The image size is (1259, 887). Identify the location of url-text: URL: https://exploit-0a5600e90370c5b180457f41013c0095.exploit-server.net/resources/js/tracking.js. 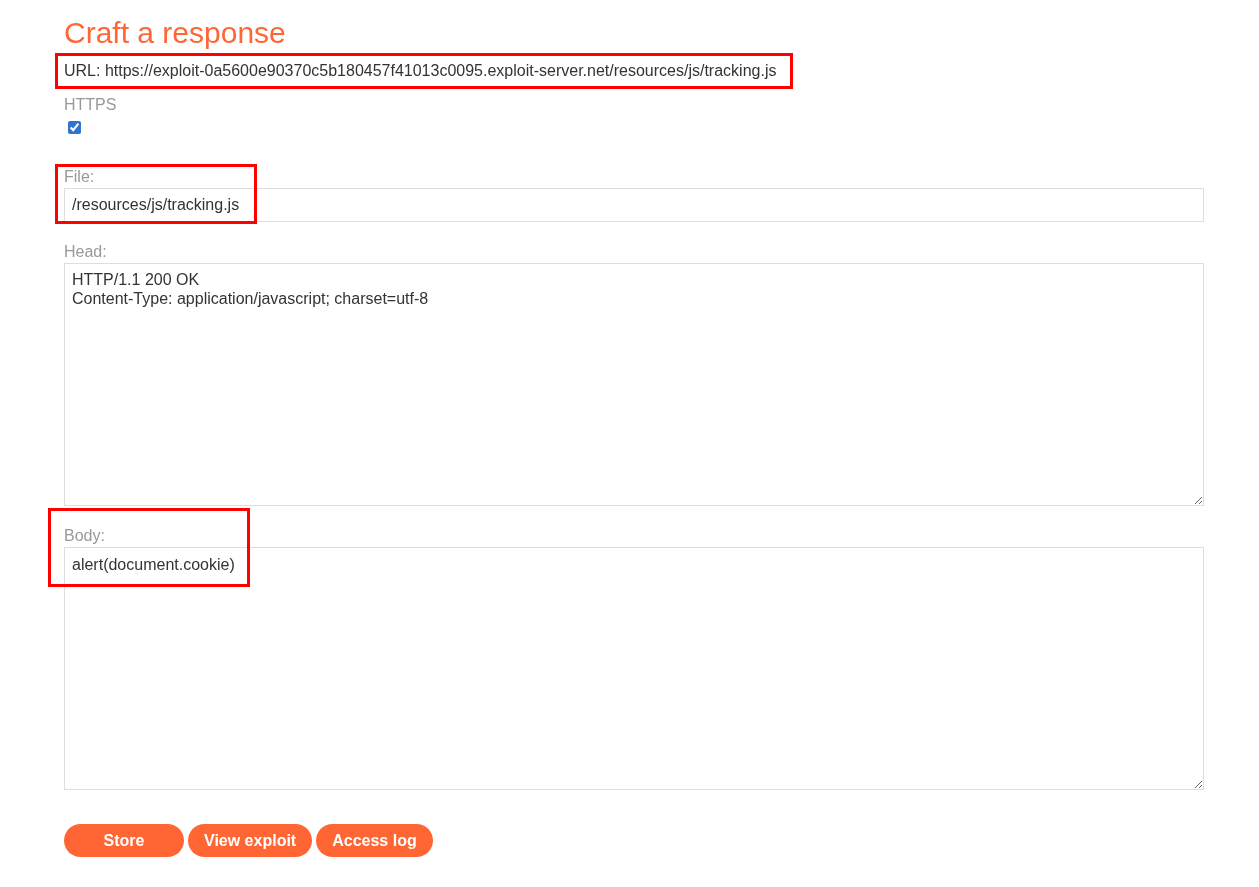
(420, 71).